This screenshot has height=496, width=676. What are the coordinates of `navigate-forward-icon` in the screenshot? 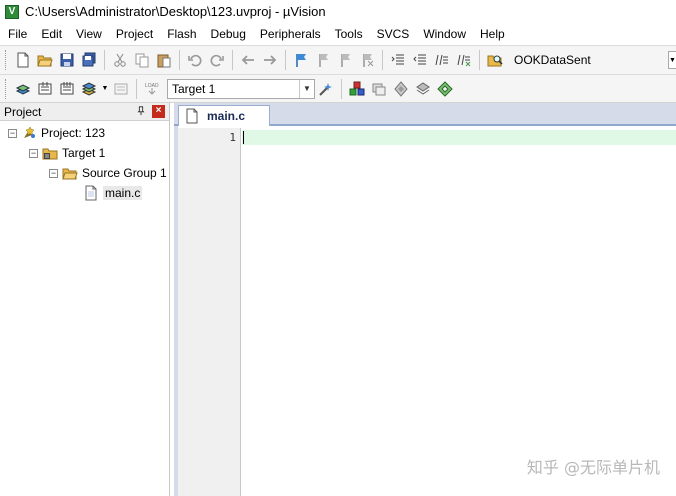 It's located at (270, 60).